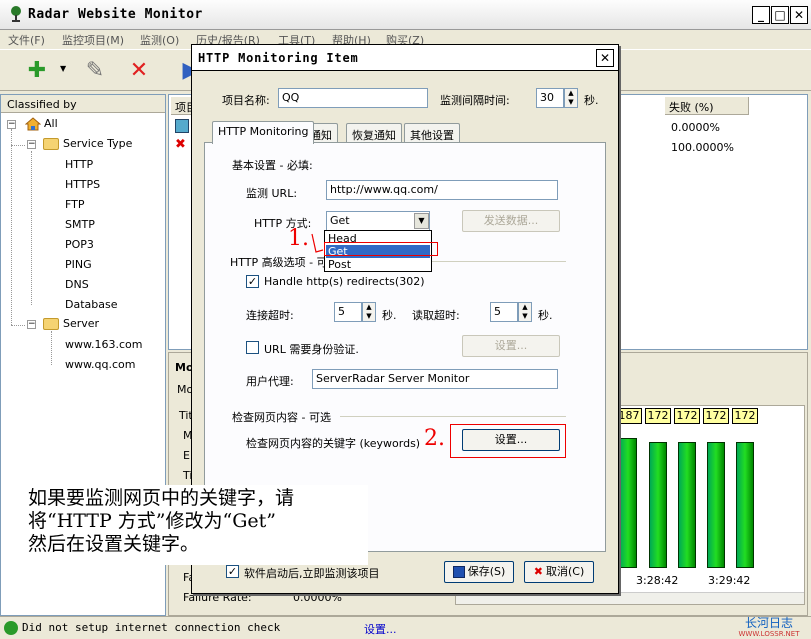  I want to click on collapse-server-icon: −, so click(31, 324).